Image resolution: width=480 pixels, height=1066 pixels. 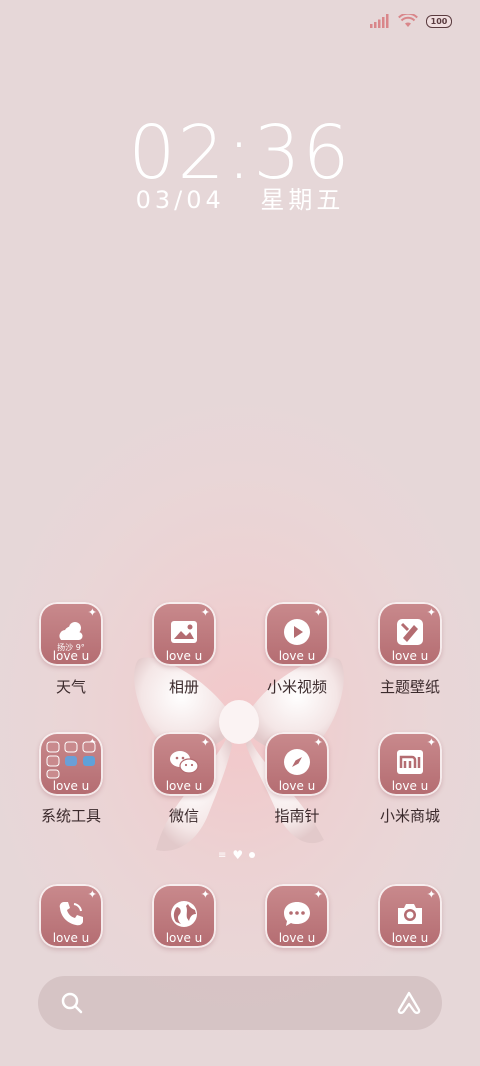 I want to click on wechat-icon, so click(x=184, y=762).